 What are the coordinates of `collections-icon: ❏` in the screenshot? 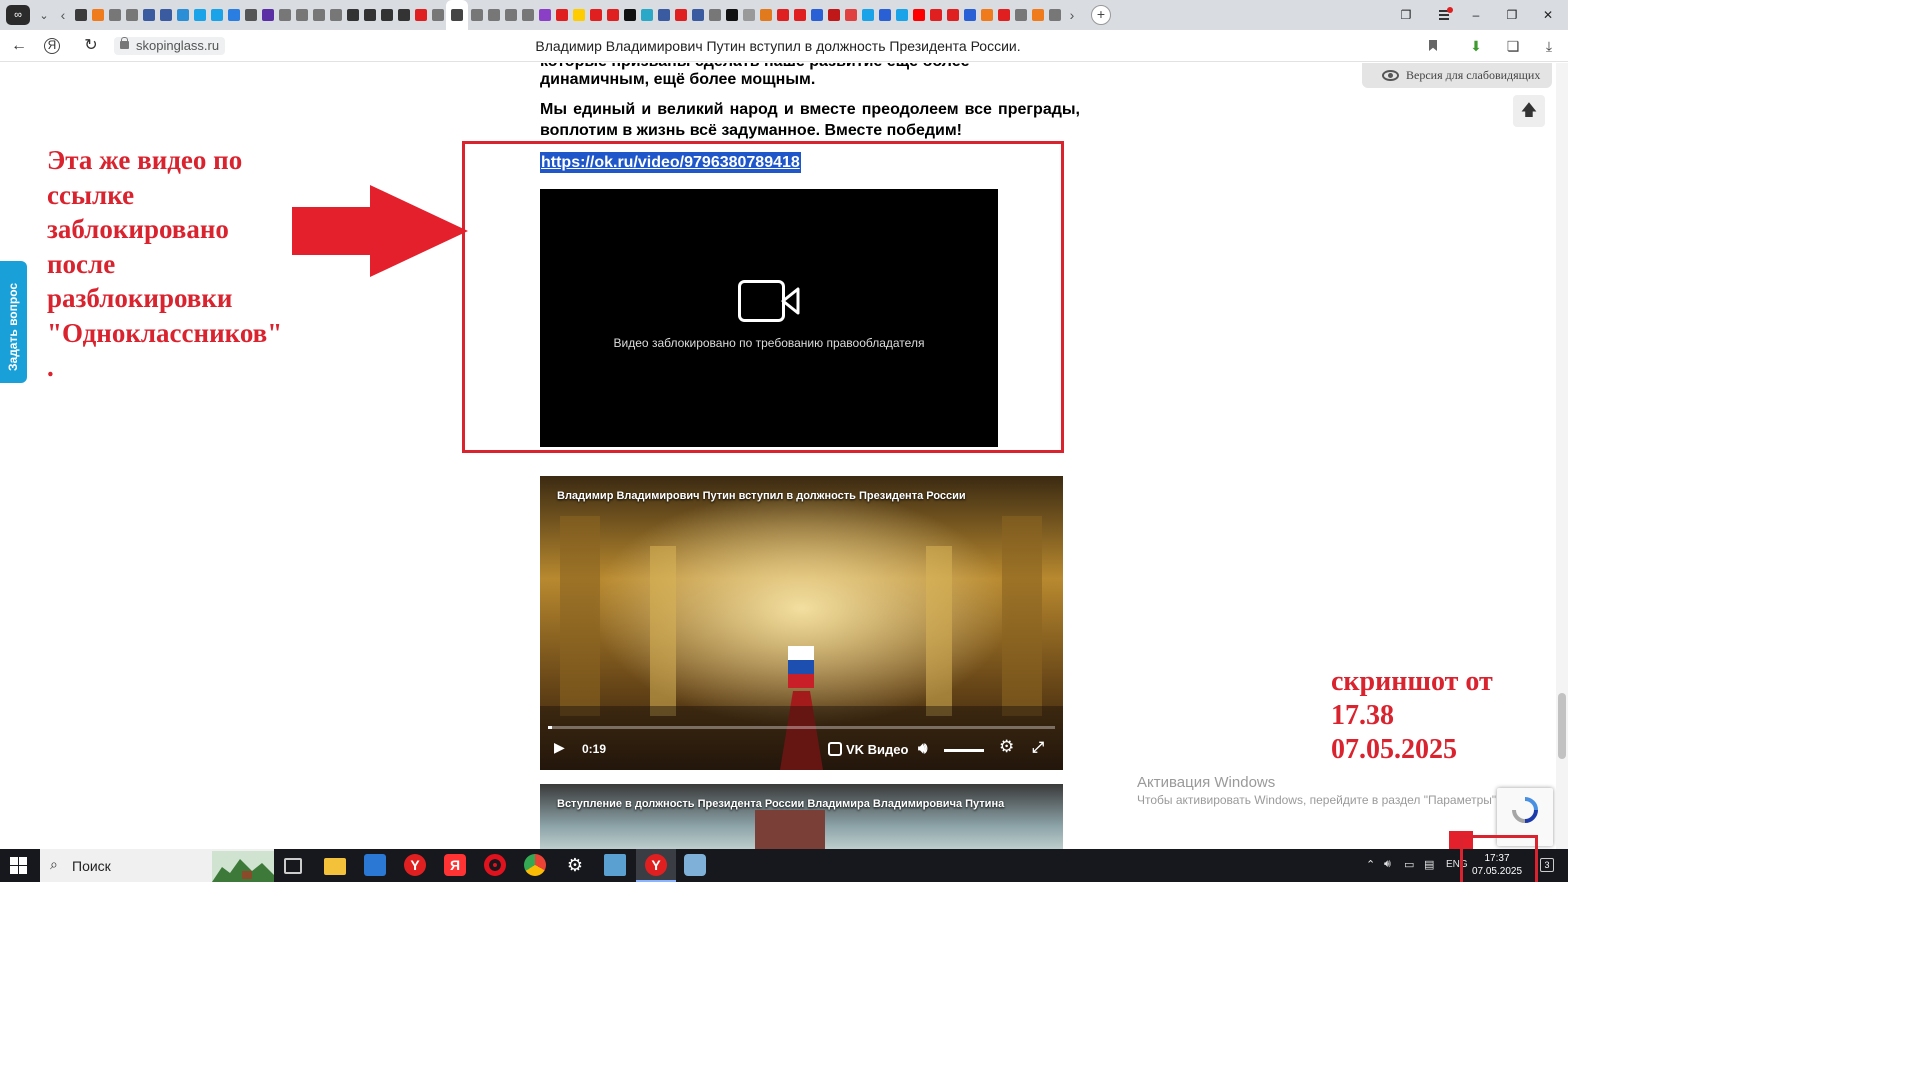 It's located at (1513, 46).